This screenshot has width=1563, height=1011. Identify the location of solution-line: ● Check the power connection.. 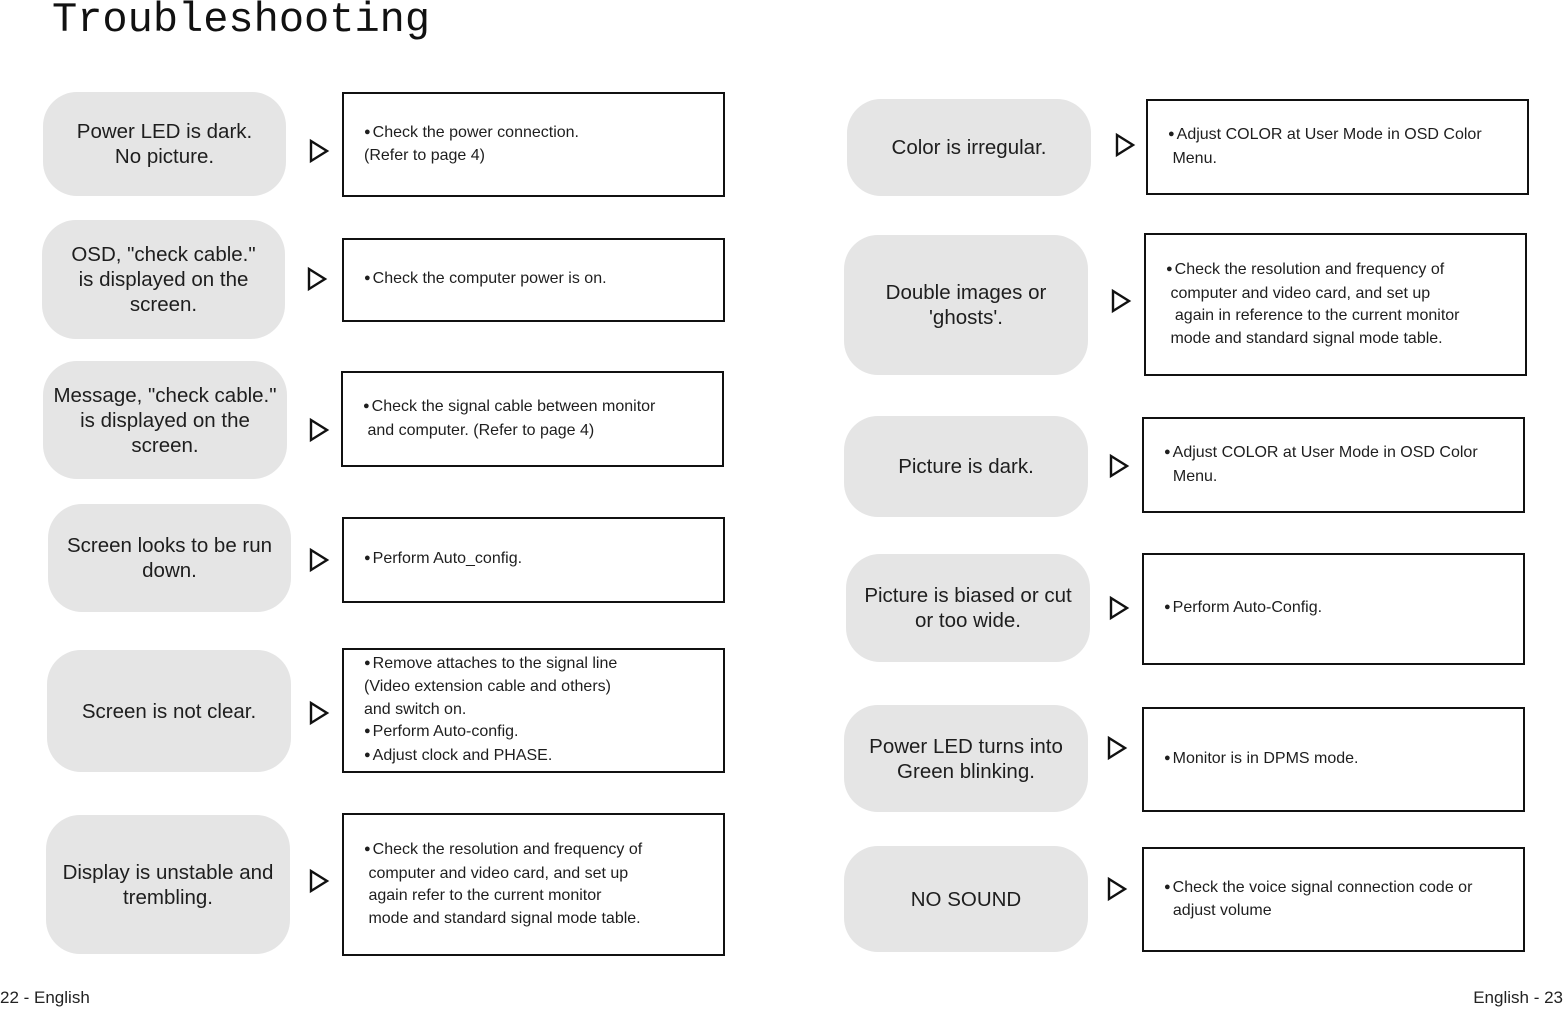
(543, 134).